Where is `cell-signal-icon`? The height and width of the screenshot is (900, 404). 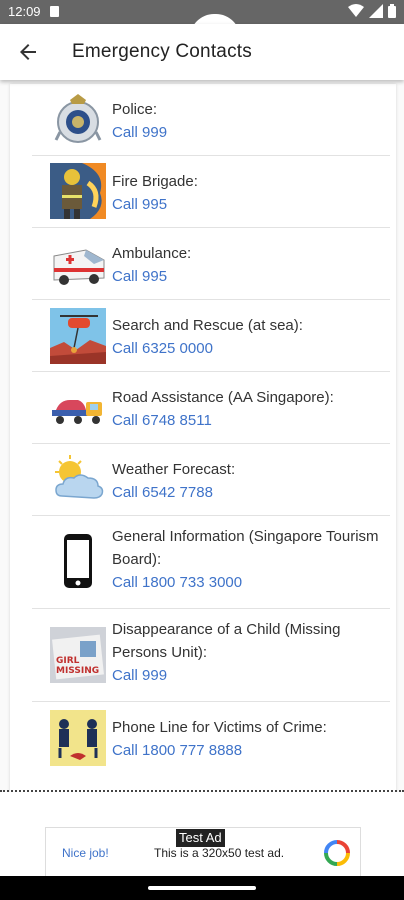
cell-signal-icon is located at coordinates (376, 11).